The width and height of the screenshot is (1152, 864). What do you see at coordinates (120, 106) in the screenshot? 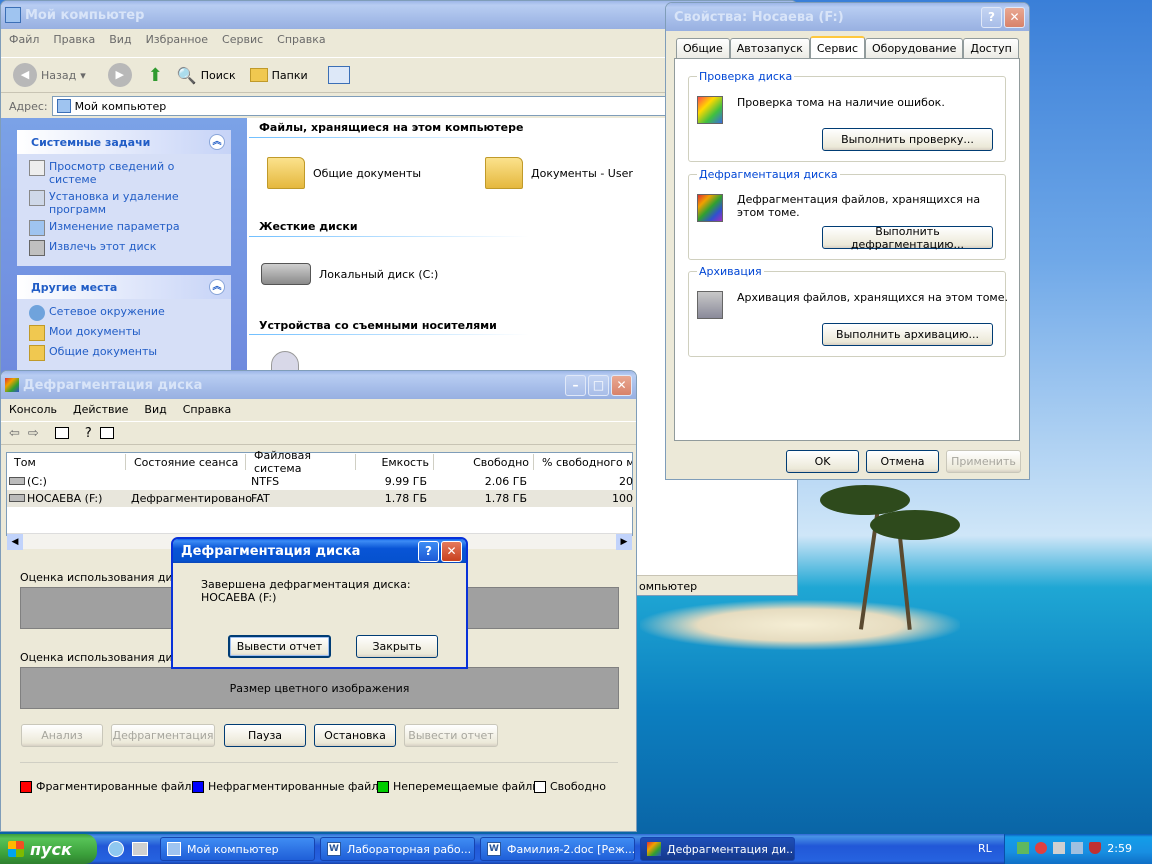
I see `address-value: Мой компьютер` at bounding box center [120, 106].